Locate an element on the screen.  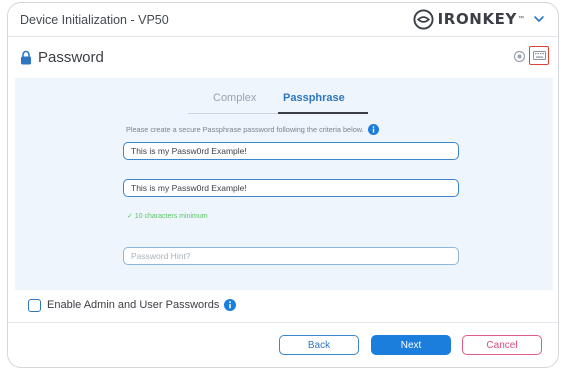
validation-message: ✓ 10 characters minimum is located at coordinates (167, 216).